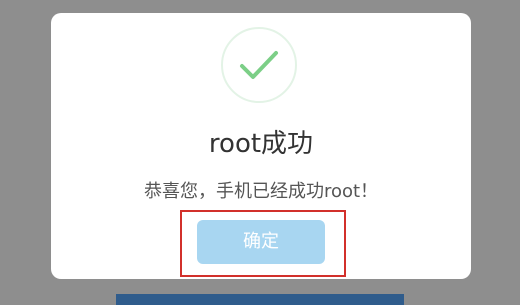  Describe the element at coordinates (261, 191) in the screenshot. I see `dialog-message: 恭喜您，手机已经成功root！` at that location.